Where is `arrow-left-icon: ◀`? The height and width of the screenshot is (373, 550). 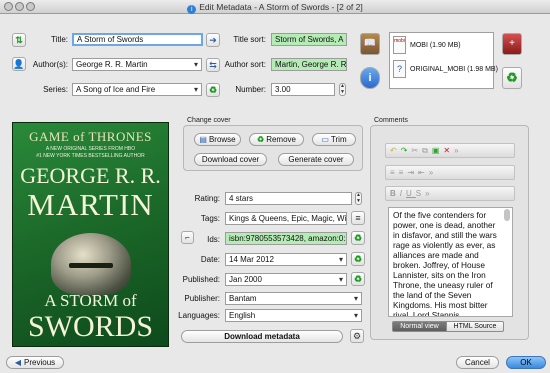 arrow-left-icon: ◀ is located at coordinates (18, 362).